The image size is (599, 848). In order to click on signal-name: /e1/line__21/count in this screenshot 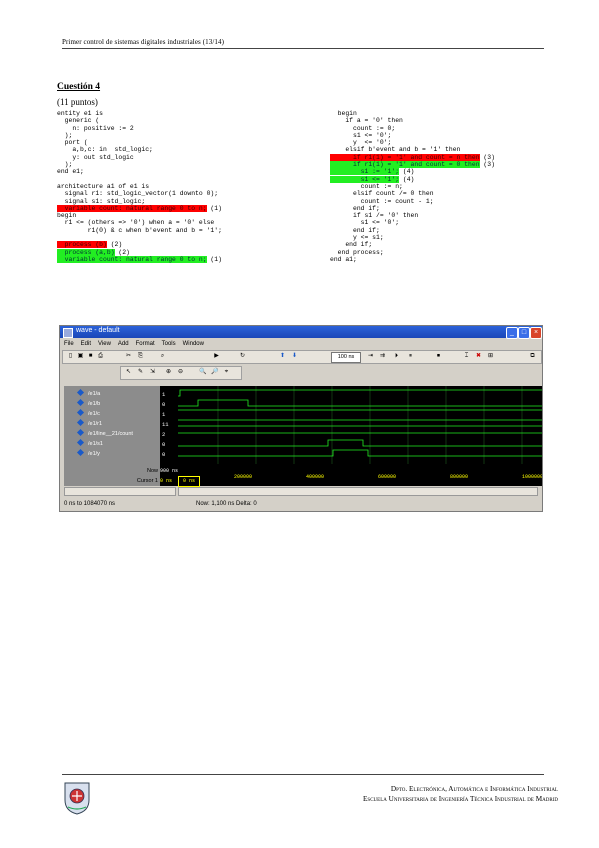, I will do `click(101, 434)`.